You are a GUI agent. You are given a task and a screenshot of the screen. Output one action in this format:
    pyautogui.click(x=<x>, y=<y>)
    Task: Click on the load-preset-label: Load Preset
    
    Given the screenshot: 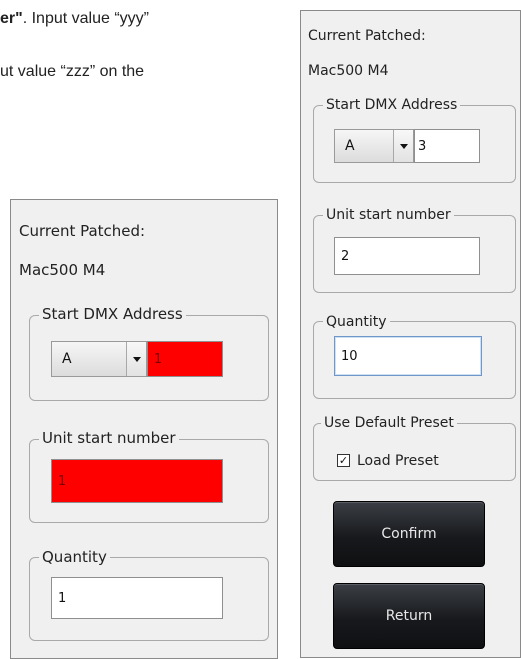 What is the action you would take?
    pyautogui.click(x=398, y=461)
    